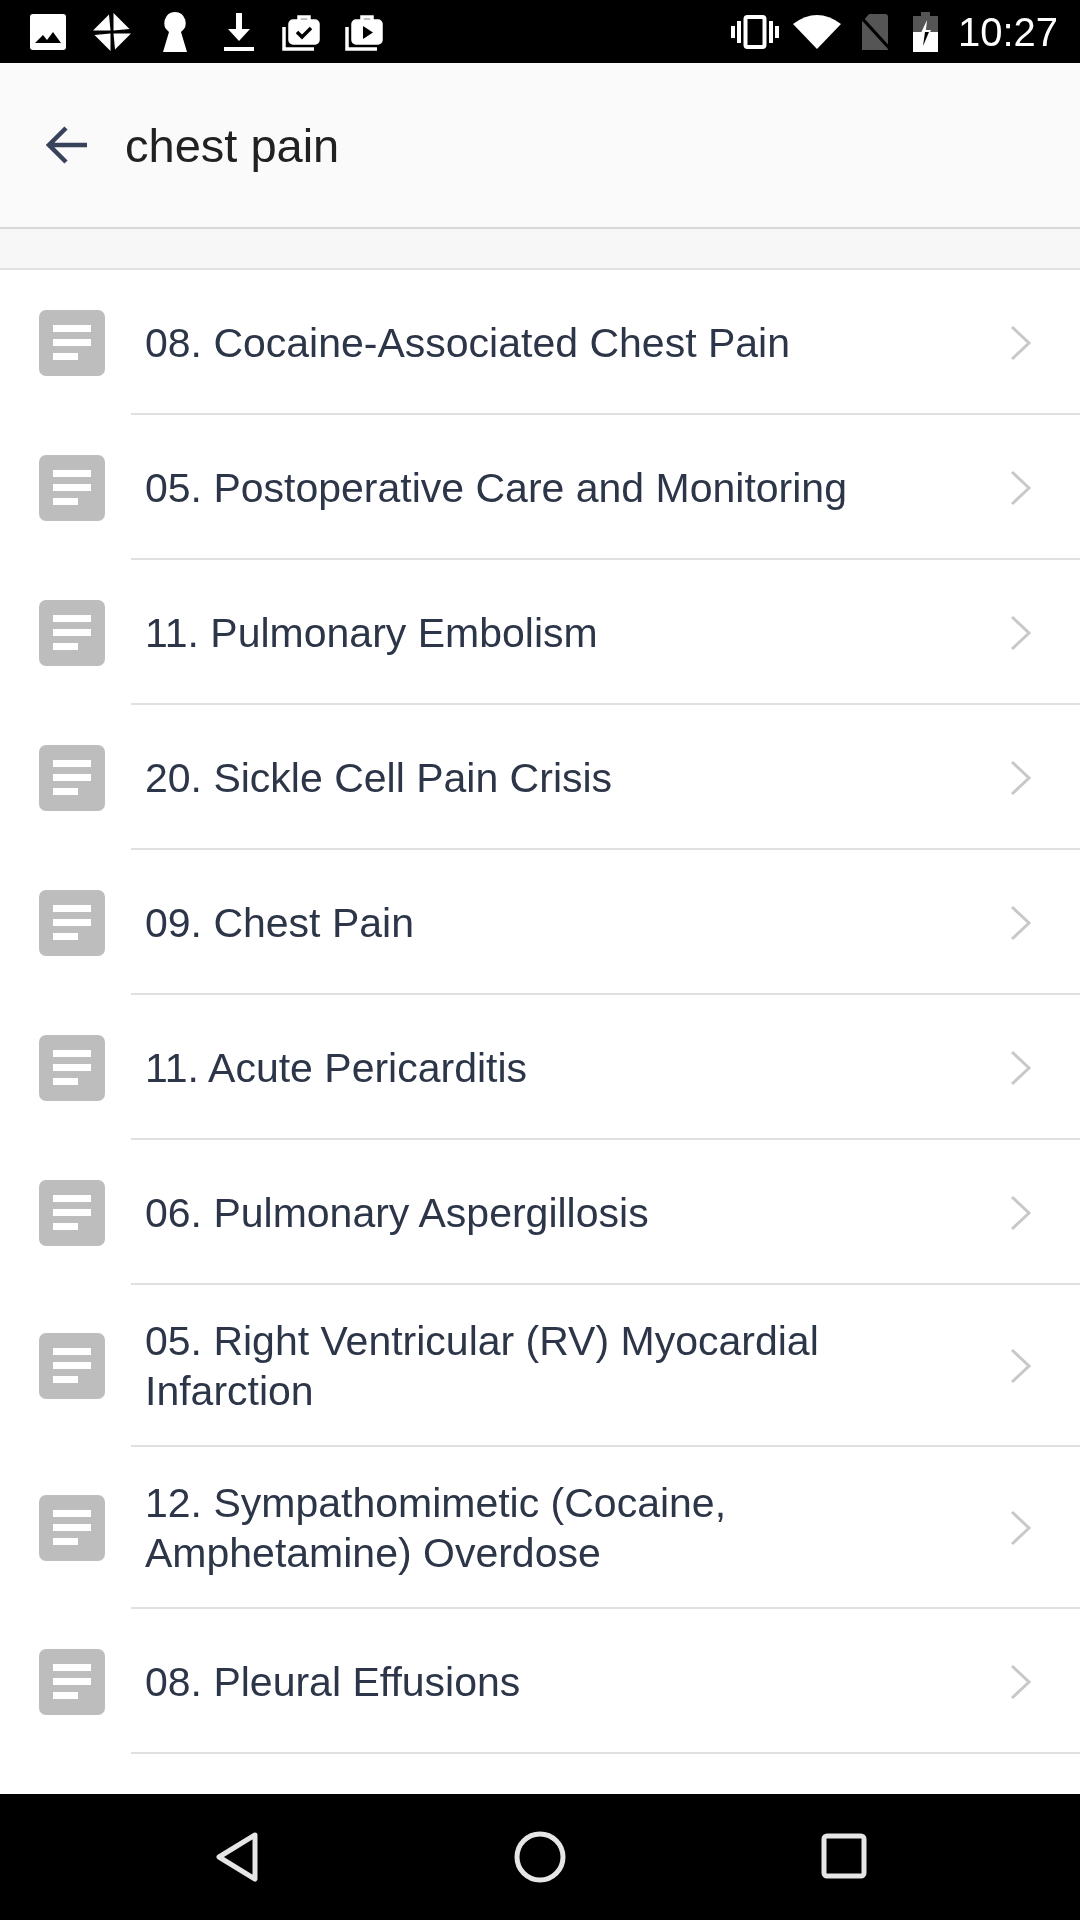 This screenshot has width=1080, height=1920. I want to click on back-arrow-icon, so click(67, 145).